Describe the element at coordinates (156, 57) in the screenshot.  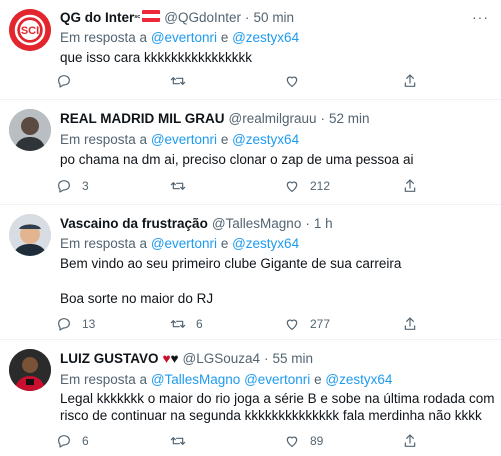
I see `tweet-text: que isso cara kkkkkkkkkkkkkkkk` at that location.